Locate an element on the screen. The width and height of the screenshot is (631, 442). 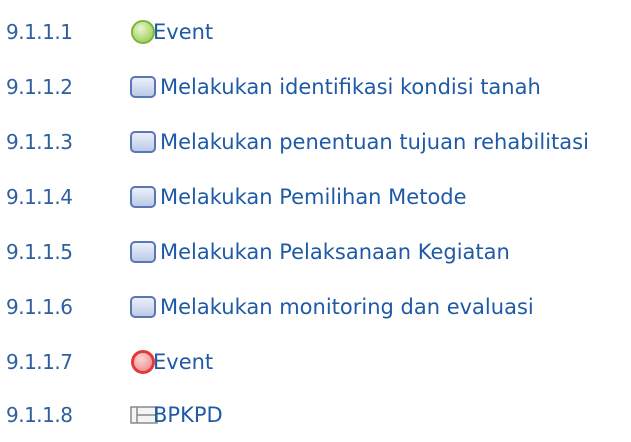
item-number: 9.1.1.5 is located at coordinates (39, 252).